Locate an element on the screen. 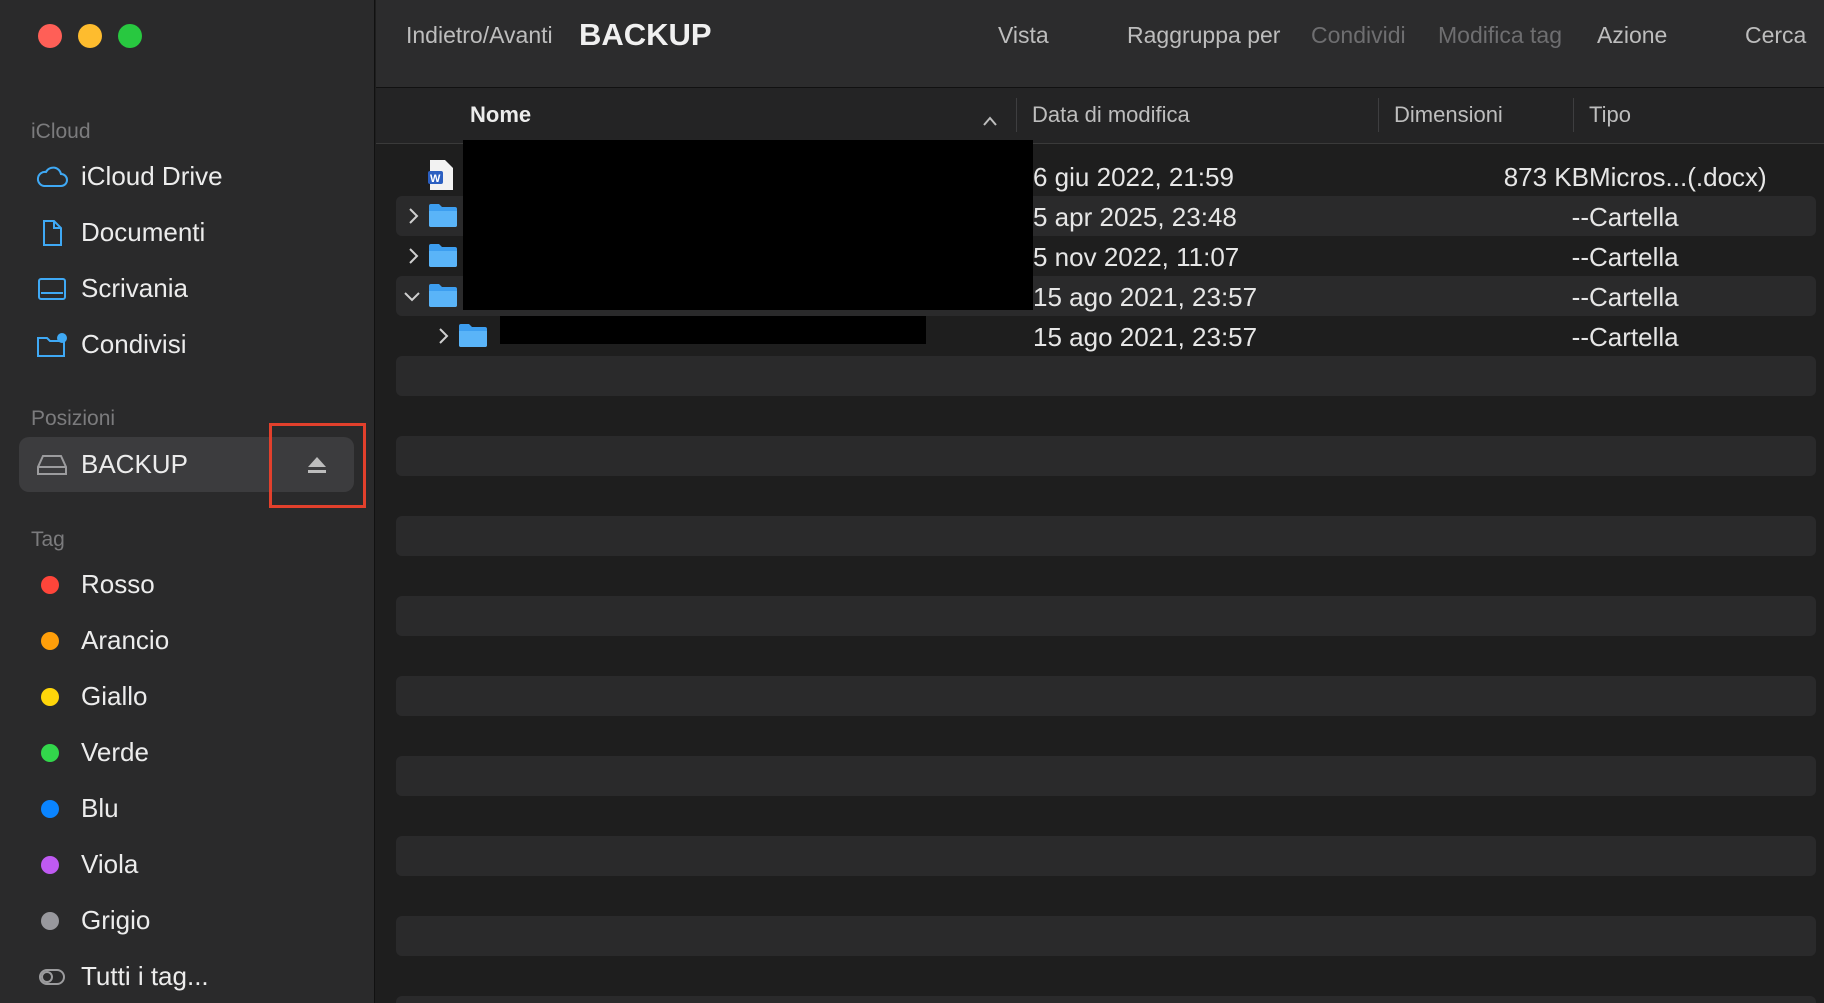 The height and width of the screenshot is (1003, 1824). tag-rosso: Rosso is located at coordinates (186, 584).